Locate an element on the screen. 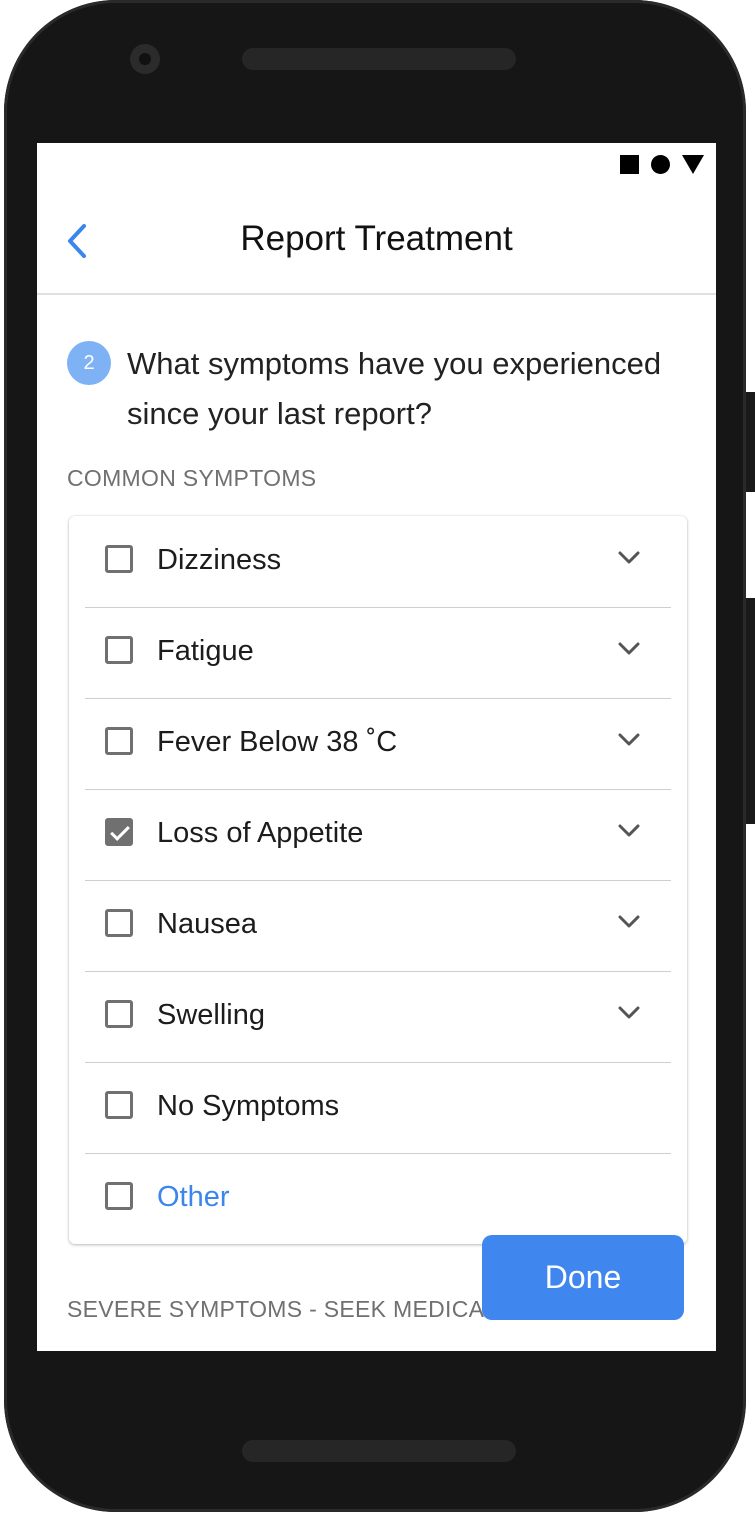  symptom-row-other: Other is located at coordinates (378, 1198).